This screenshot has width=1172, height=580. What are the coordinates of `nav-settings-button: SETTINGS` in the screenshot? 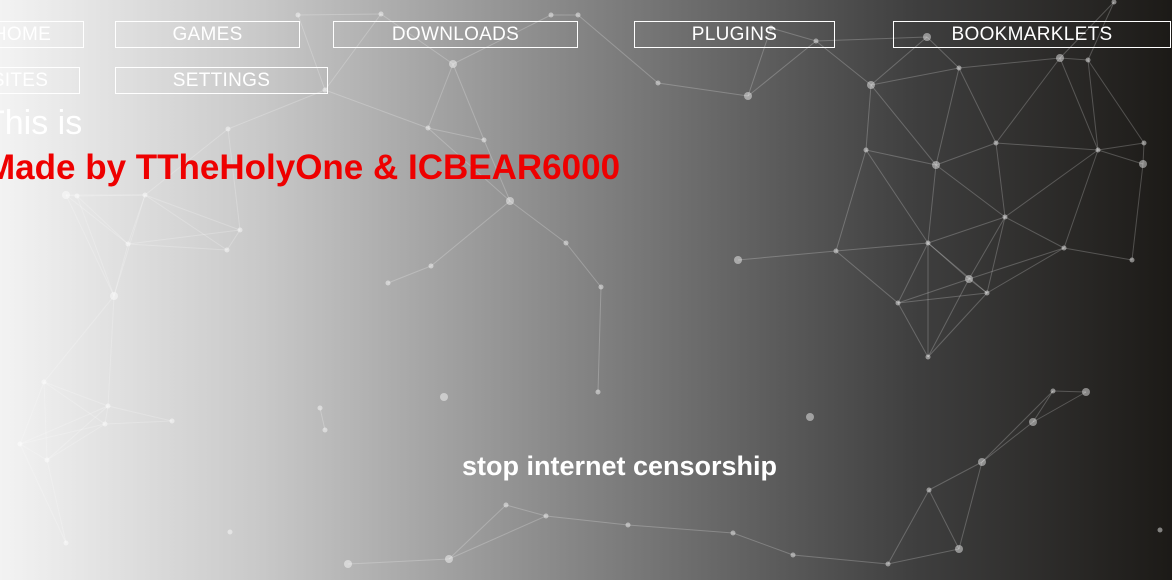 It's located at (221, 80).